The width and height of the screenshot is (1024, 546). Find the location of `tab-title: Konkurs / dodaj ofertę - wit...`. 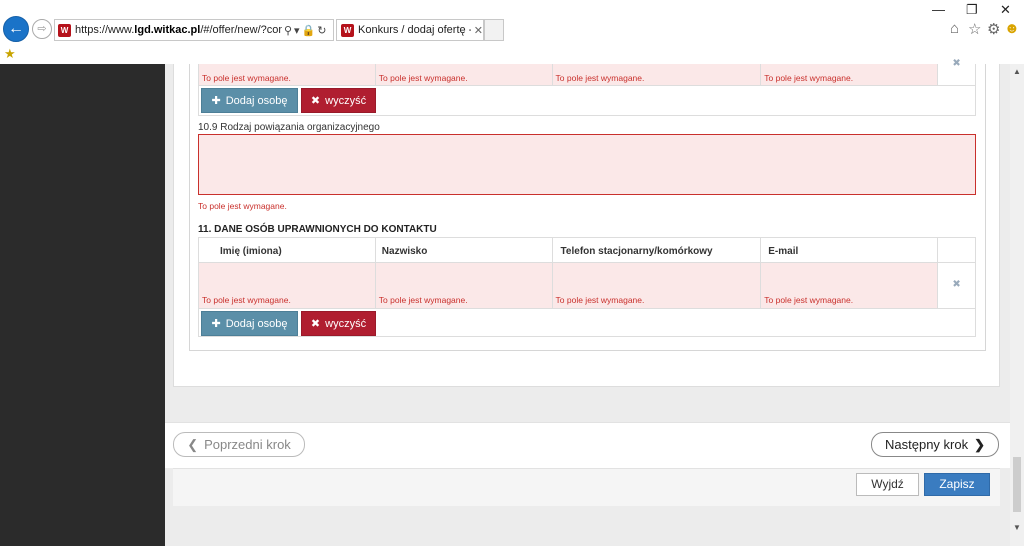

tab-title: Konkurs / dodaj ofertę - wit... is located at coordinates (414, 30).